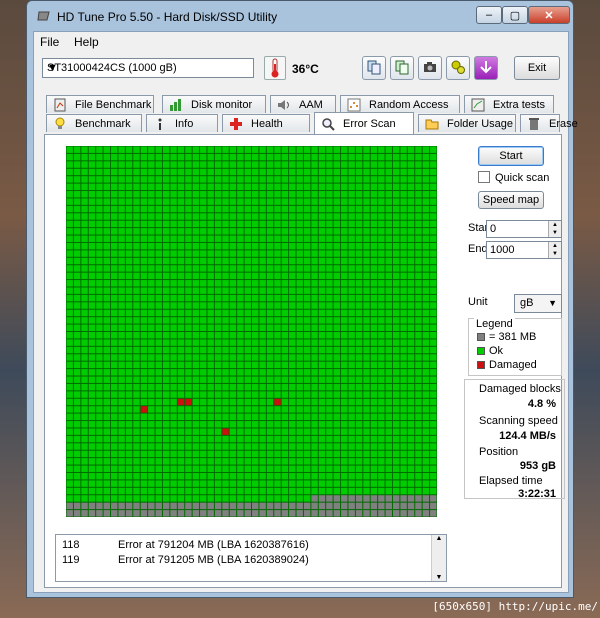  I want to click on tab-folder-usage: Folder Usage, so click(467, 123).